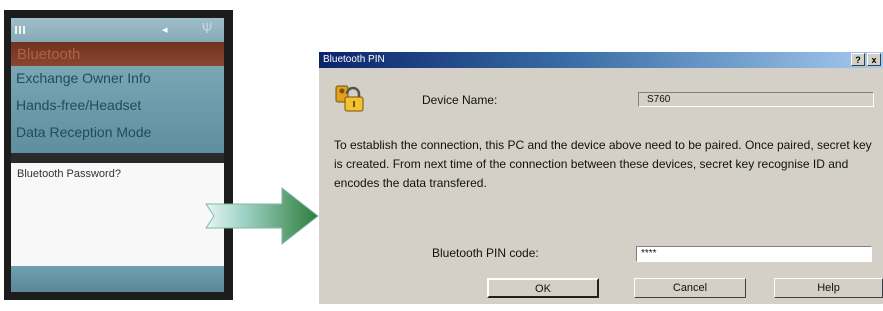 The image size is (883, 311). I want to click on menu-item-exchange-owner-info: Exchange Owner Info, so click(83, 78).